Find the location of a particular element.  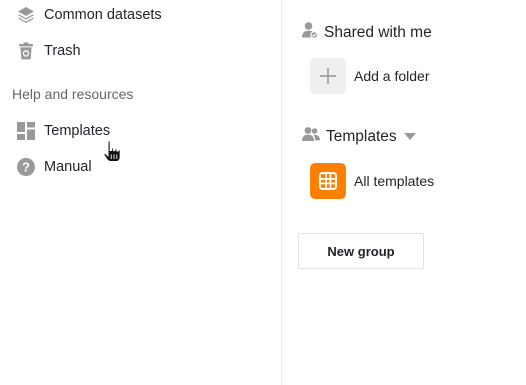

sidebar-item-label: Common datasets is located at coordinates (103, 15).